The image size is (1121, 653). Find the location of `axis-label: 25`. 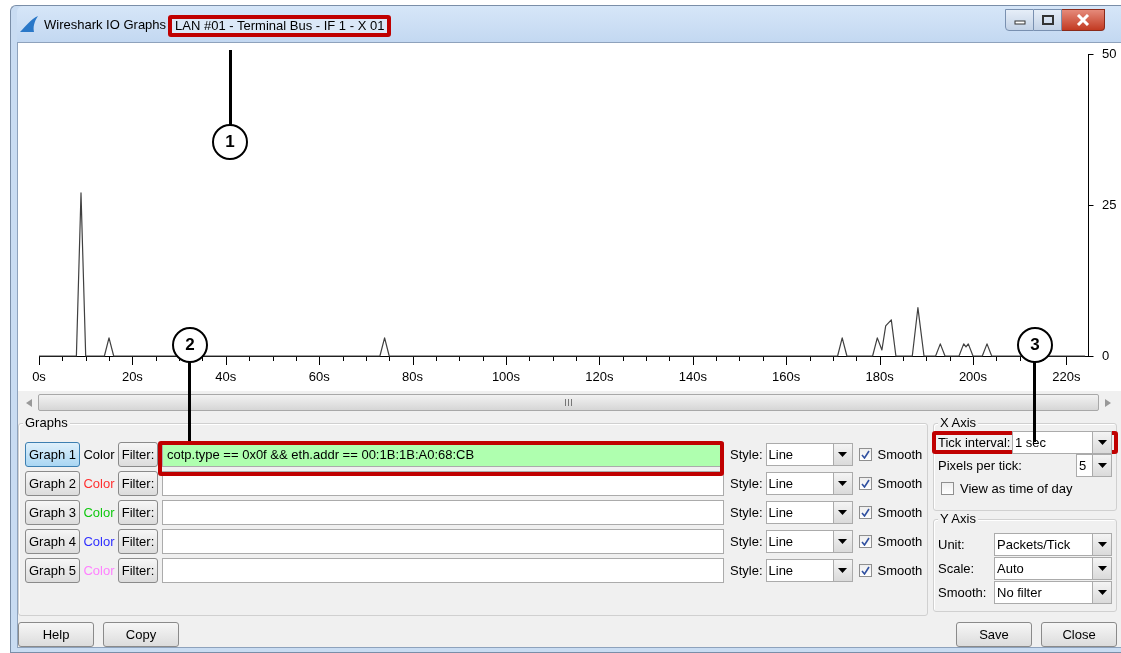

axis-label: 25 is located at coordinates (1109, 204).